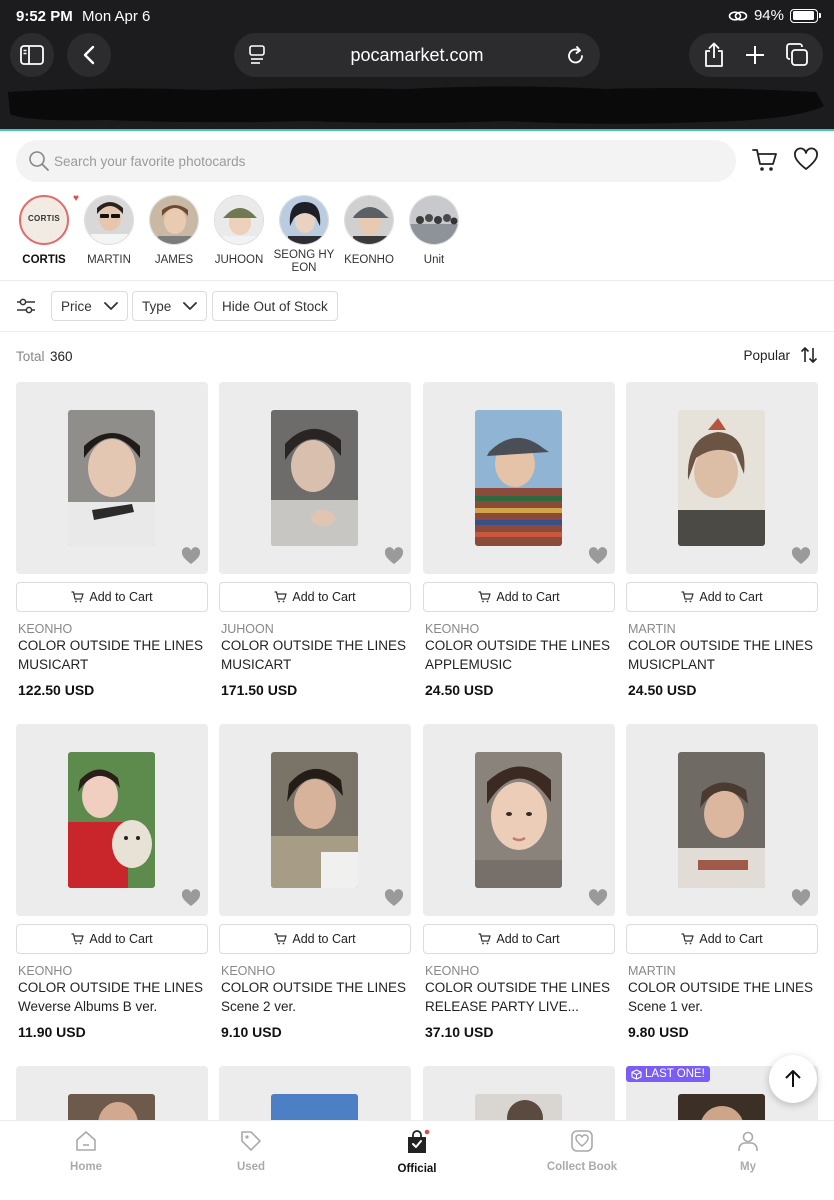  What do you see at coordinates (636, 1074) in the screenshot?
I see `box-icon` at bounding box center [636, 1074].